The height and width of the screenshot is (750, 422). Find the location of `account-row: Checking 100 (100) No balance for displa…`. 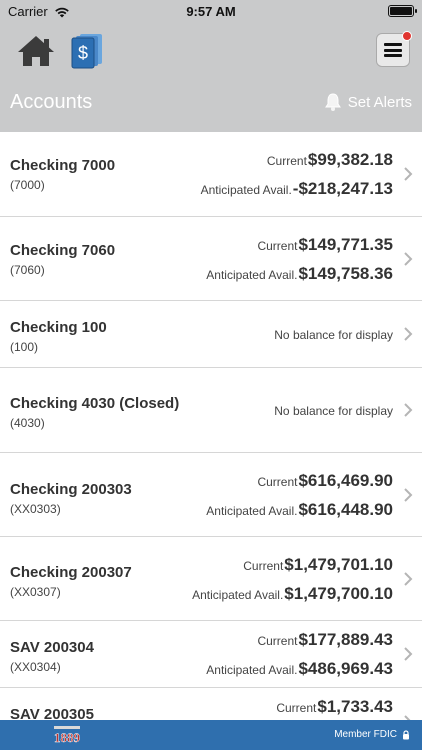

account-row: Checking 100 (100) No balance for displa… is located at coordinates (211, 334).